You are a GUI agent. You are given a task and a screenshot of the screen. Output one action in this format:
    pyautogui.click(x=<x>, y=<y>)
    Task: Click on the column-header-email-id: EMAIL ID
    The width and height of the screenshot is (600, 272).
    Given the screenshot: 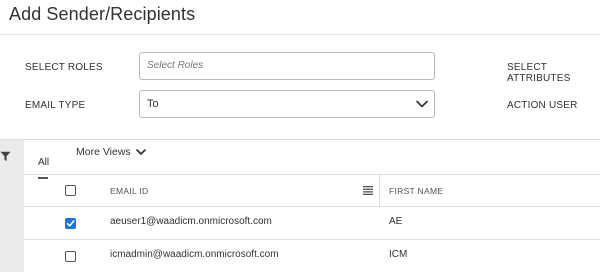 What is the action you would take?
    pyautogui.click(x=129, y=191)
    